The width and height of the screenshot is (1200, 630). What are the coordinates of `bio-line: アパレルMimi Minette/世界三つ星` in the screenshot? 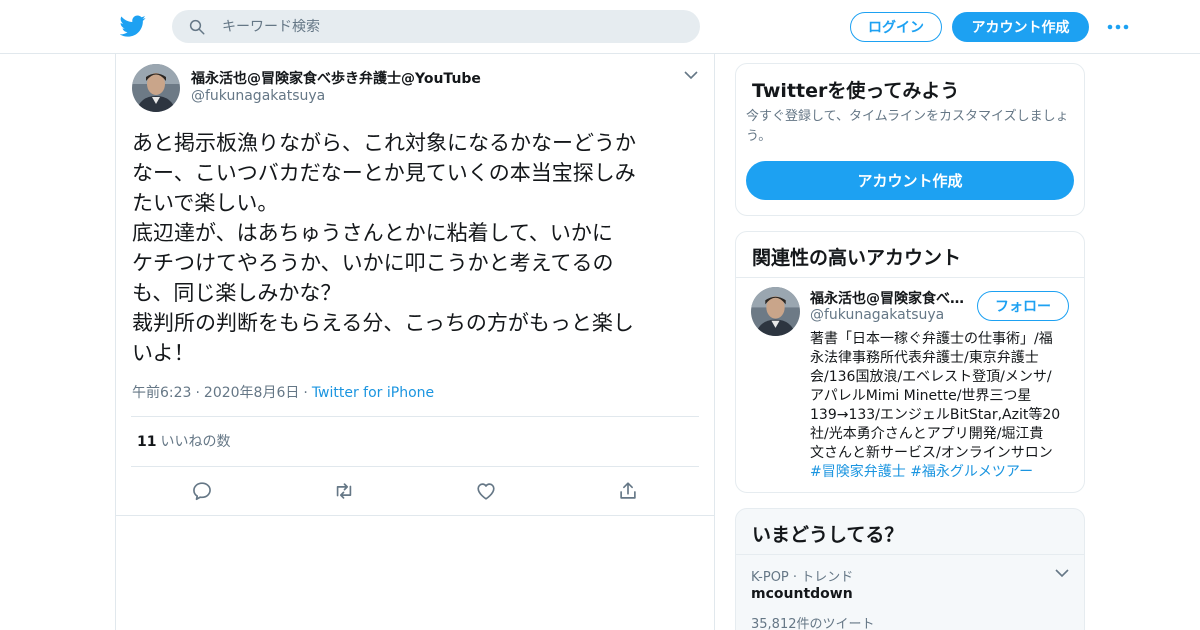 It's located at (921, 396).